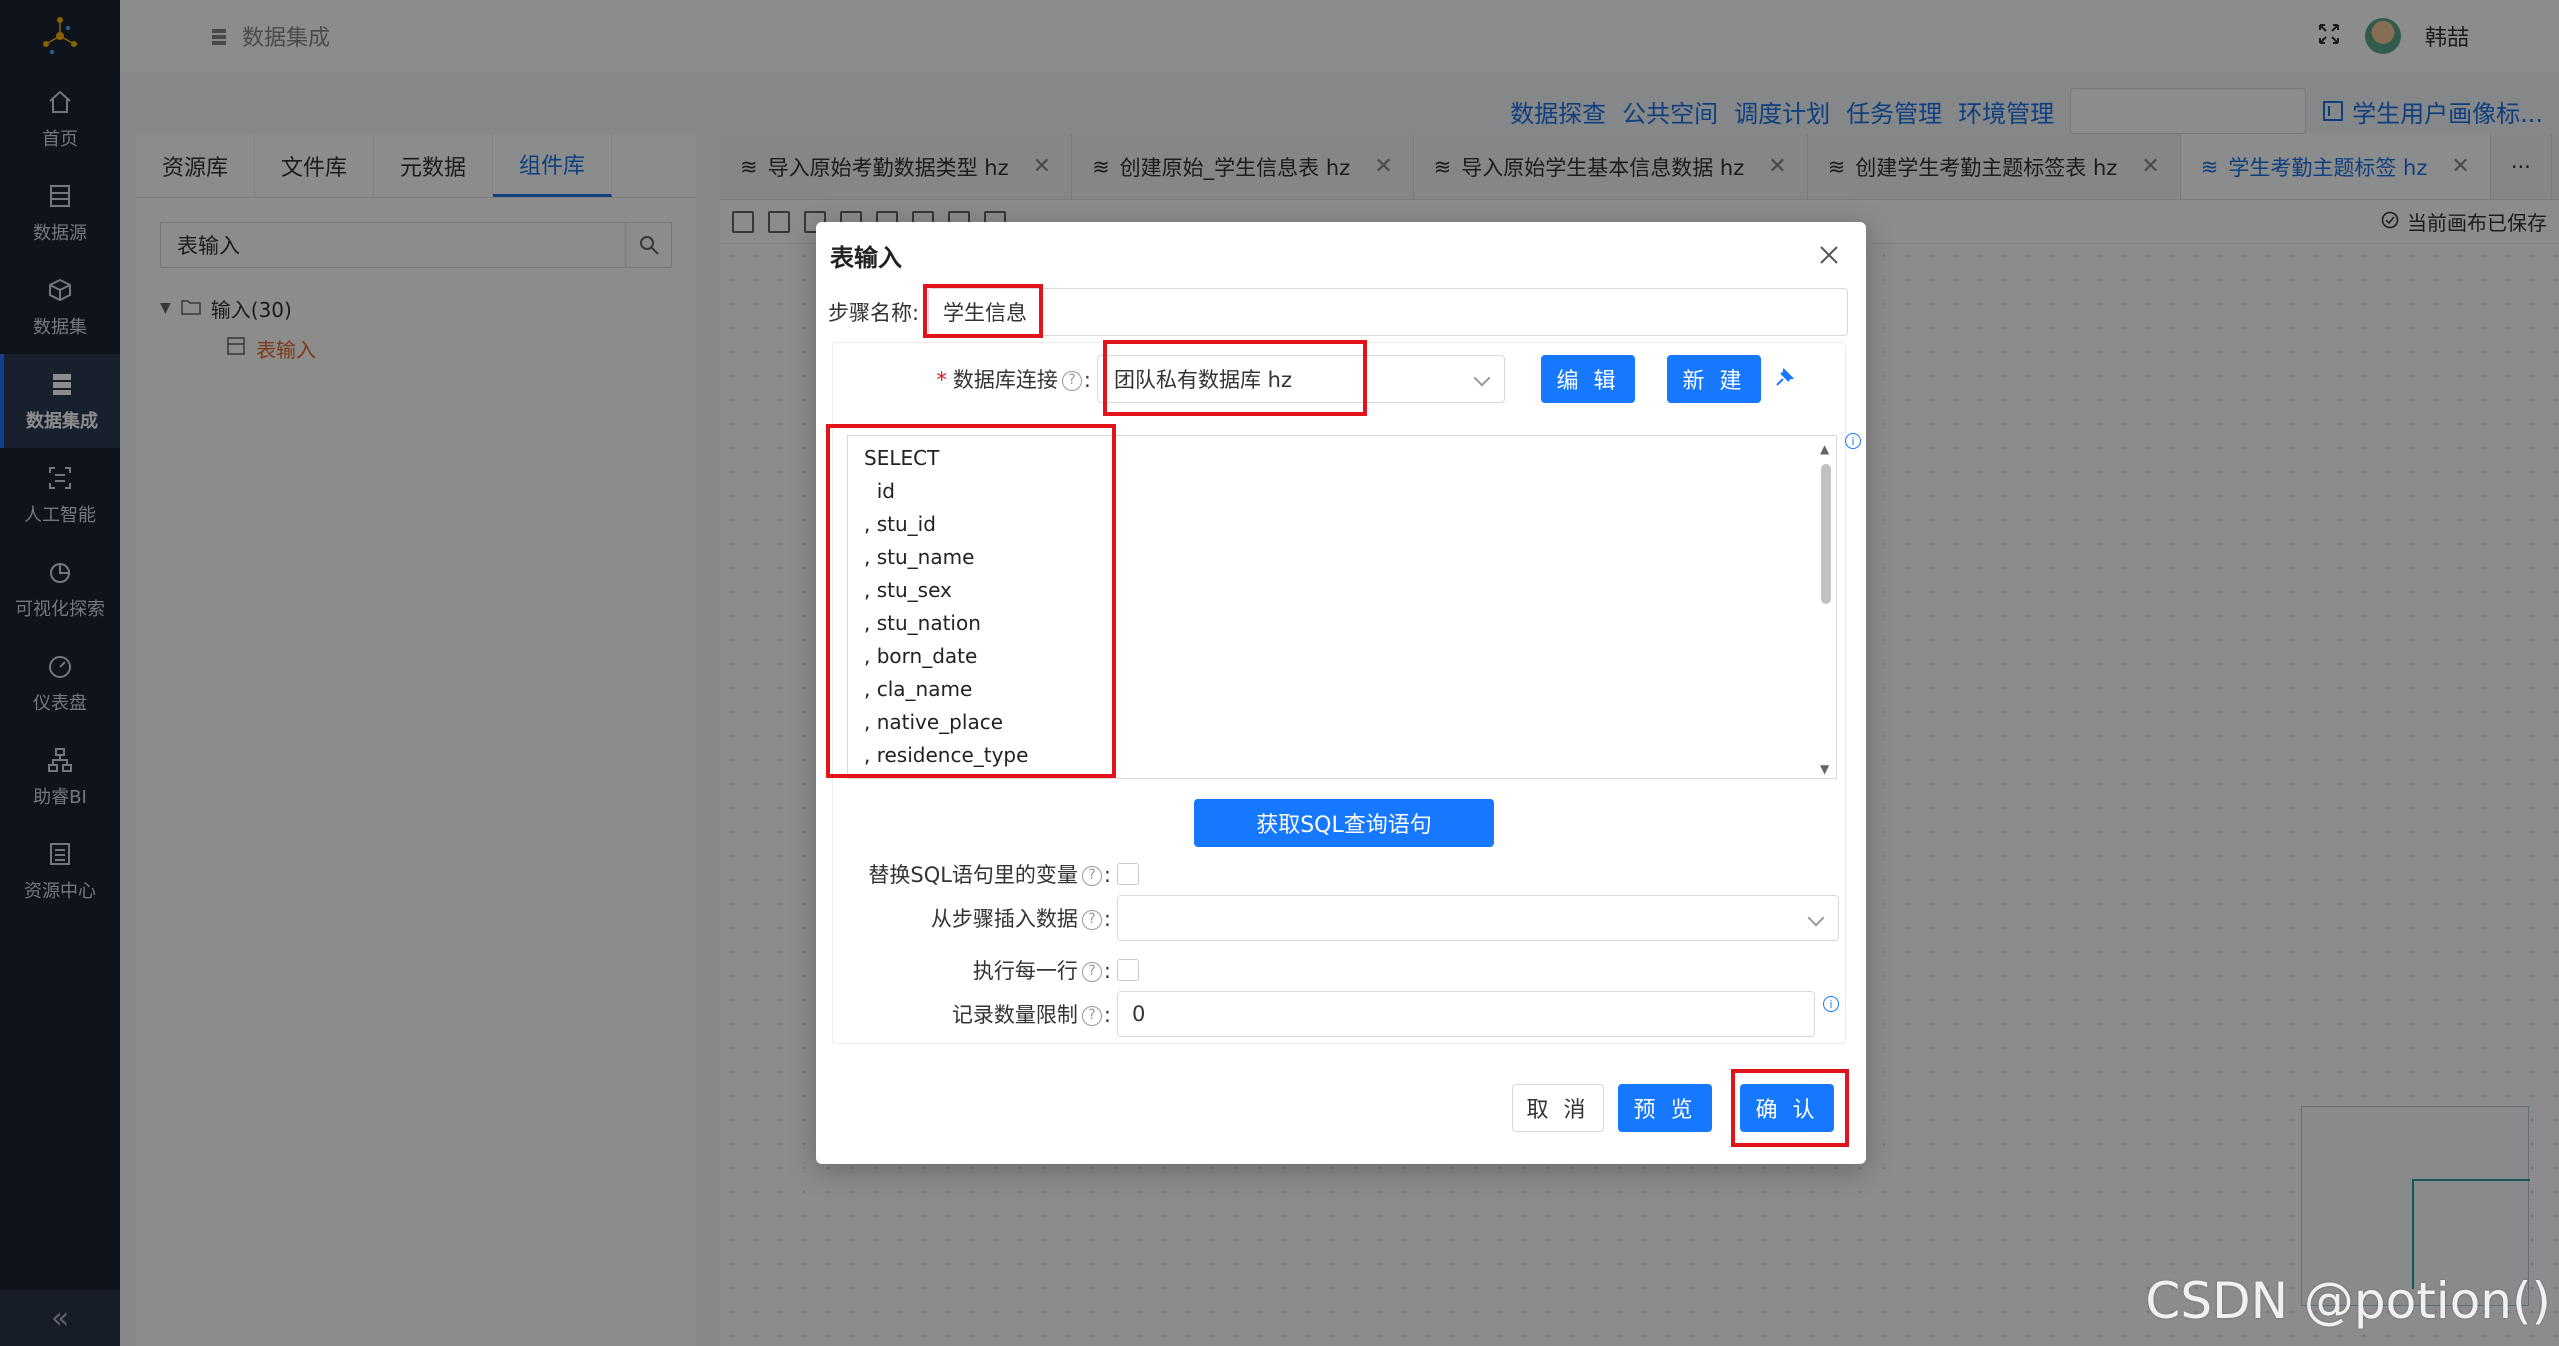 The width and height of the screenshot is (2559, 1346). Describe the element at coordinates (1826, 534) in the screenshot. I see `scroll-thumb` at that location.